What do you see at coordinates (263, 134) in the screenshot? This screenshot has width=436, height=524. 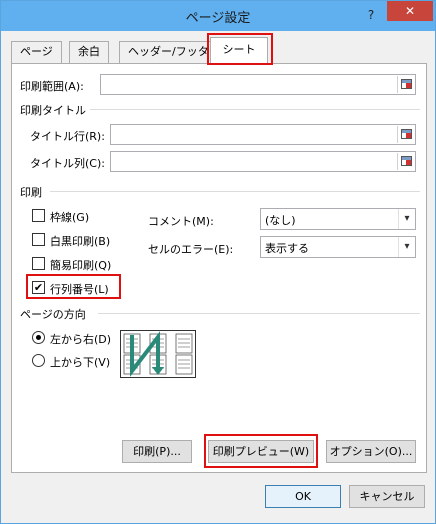 I see `rows-to-repeat-field` at bounding box center [263, 134].